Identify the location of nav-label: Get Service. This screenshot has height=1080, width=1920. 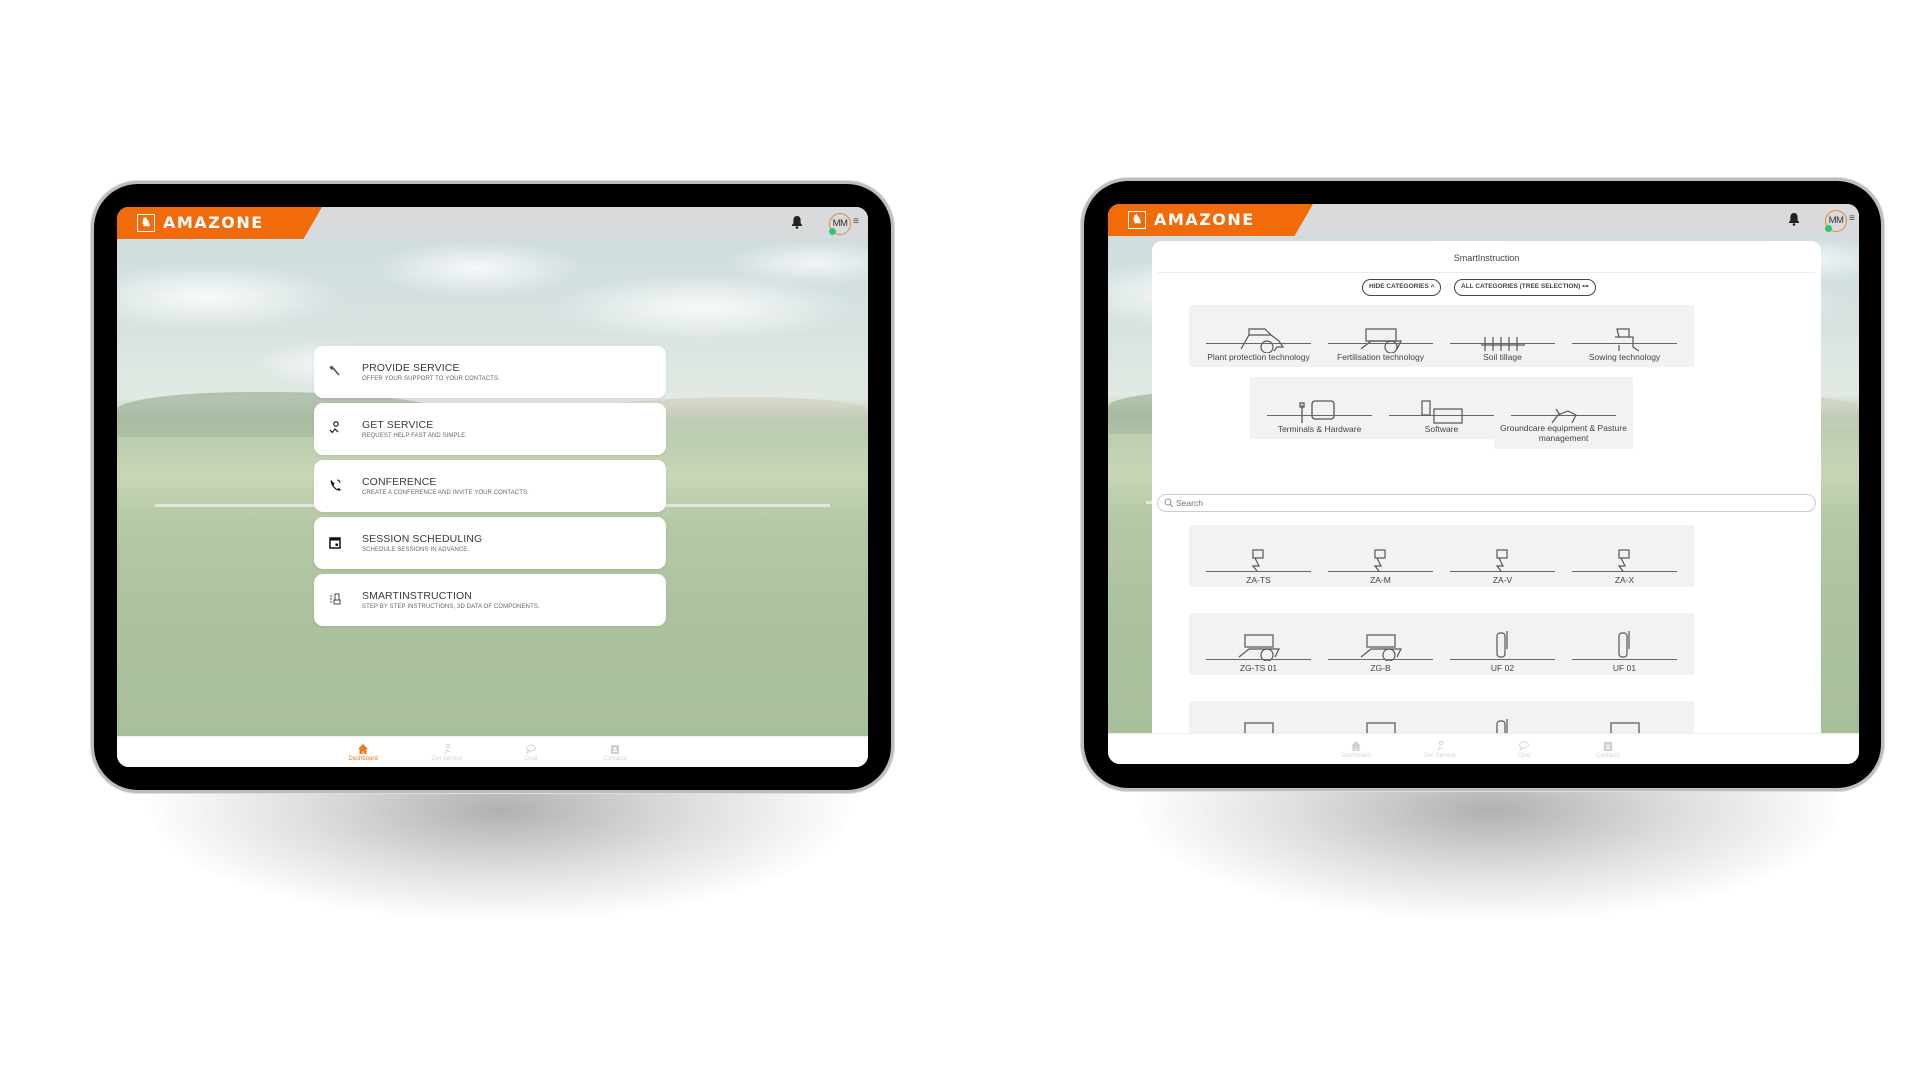
(447, 759).